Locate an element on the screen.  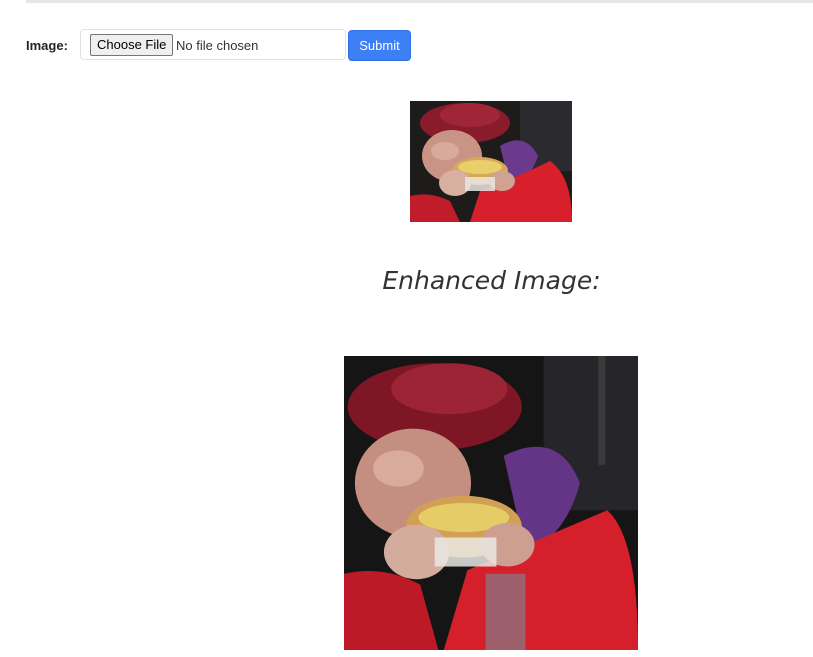
original-image is located at coordinates (491, 161).